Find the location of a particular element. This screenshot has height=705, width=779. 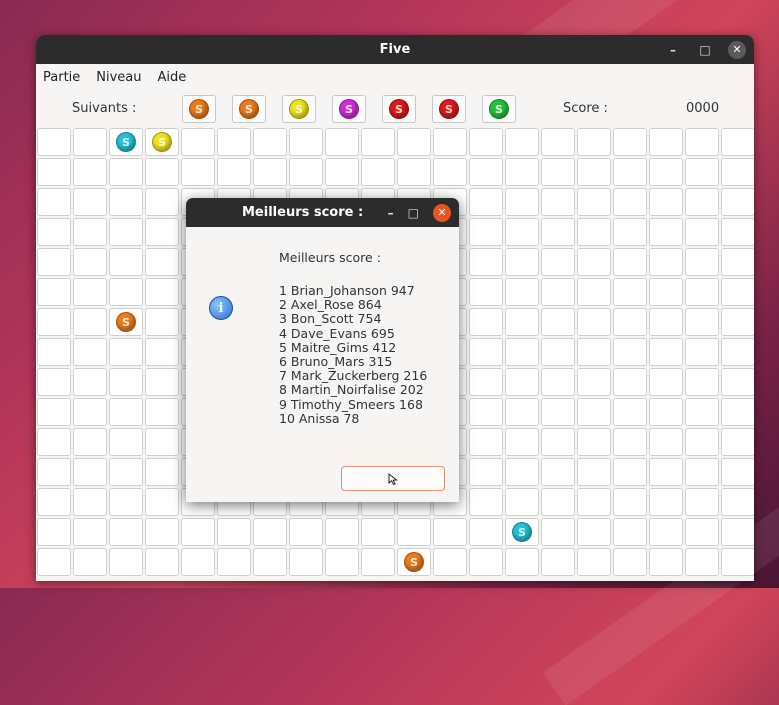

dialog-close-button: ✕ is located at coordinates (442, 212).